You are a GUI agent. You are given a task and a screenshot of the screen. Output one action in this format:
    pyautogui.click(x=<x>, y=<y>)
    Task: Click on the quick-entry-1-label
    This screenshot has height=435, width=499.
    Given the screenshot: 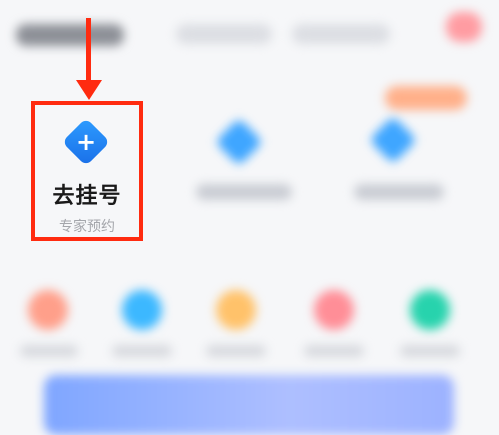 What is the action you would take?
    pyautogui.click(x=49, y=351)
    